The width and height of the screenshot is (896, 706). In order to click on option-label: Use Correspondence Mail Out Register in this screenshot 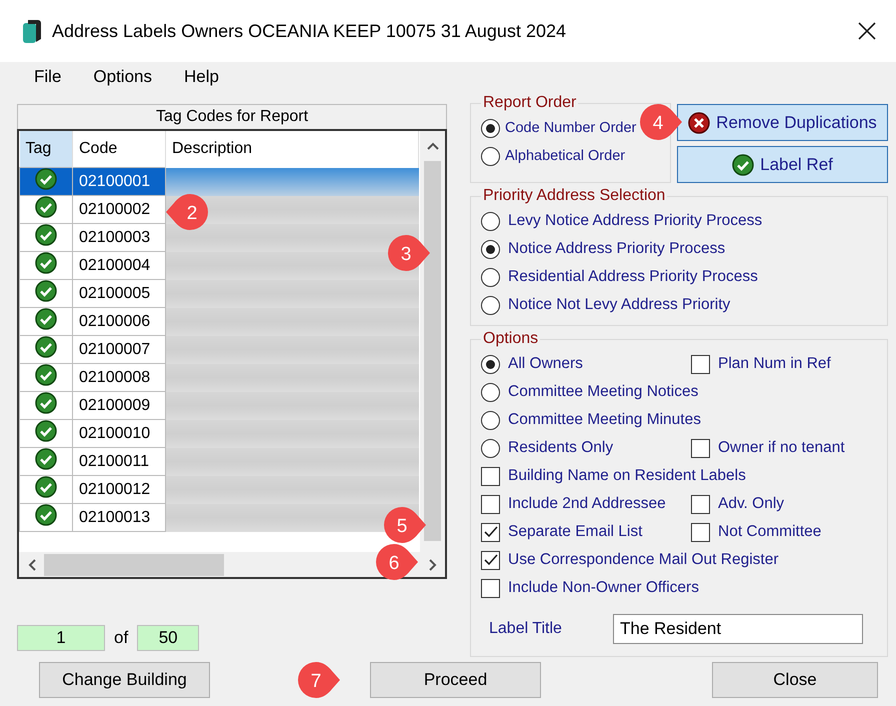, I will do `click(643, 560)`.